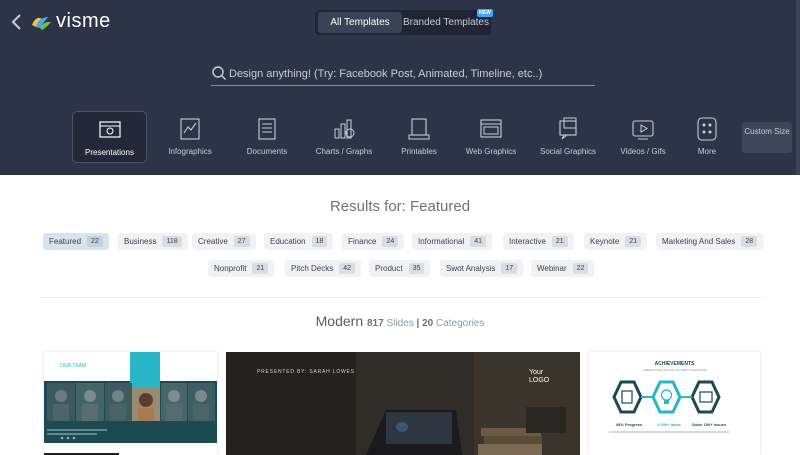 The height and width of the screenshot is (455, 800). I want to click on category-social-graphics: Social Graphics, so click(568, 137).